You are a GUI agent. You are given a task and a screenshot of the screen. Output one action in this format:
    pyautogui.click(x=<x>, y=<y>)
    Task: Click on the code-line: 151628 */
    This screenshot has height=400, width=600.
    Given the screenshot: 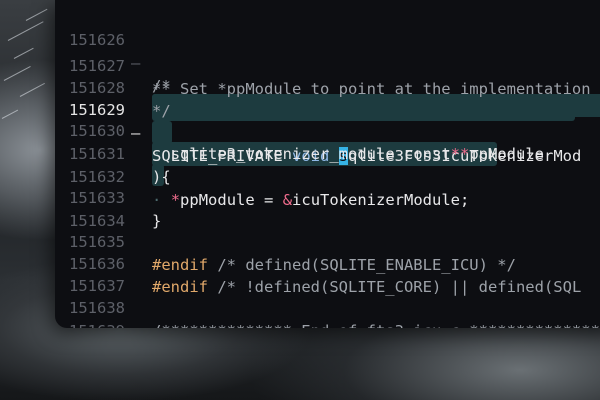 What is the action you would take?
    pyautogui.click(x=327, y=87)
    